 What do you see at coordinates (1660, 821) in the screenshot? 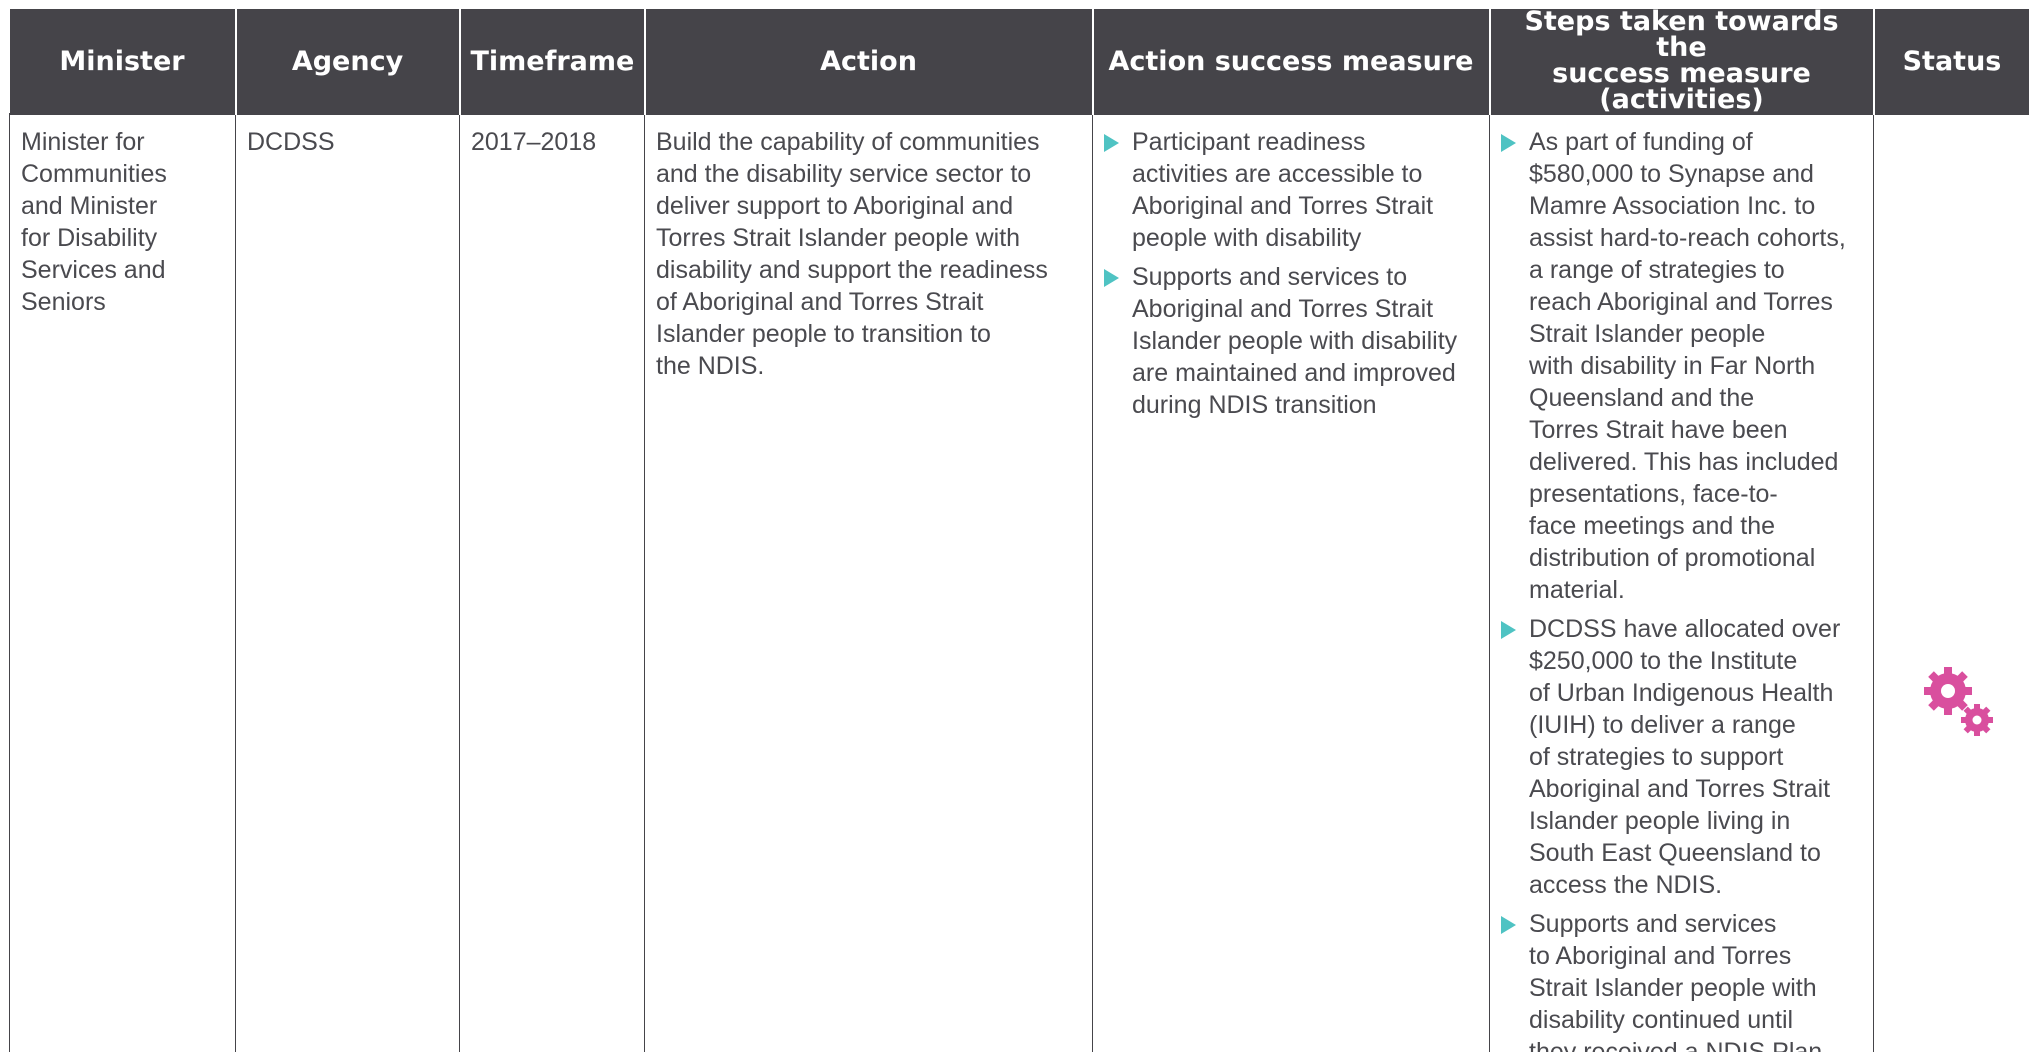
I see `list-item-line: Islander people living in` at bounding box center [1660, 821].